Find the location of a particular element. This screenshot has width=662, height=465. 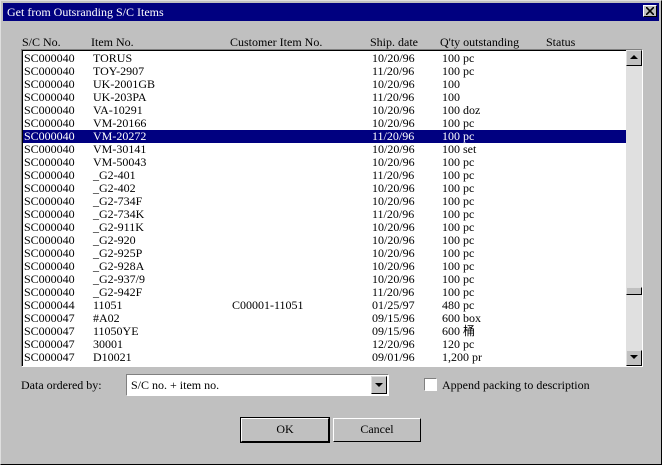

header-status: Status is located at coordinates (560, 42).